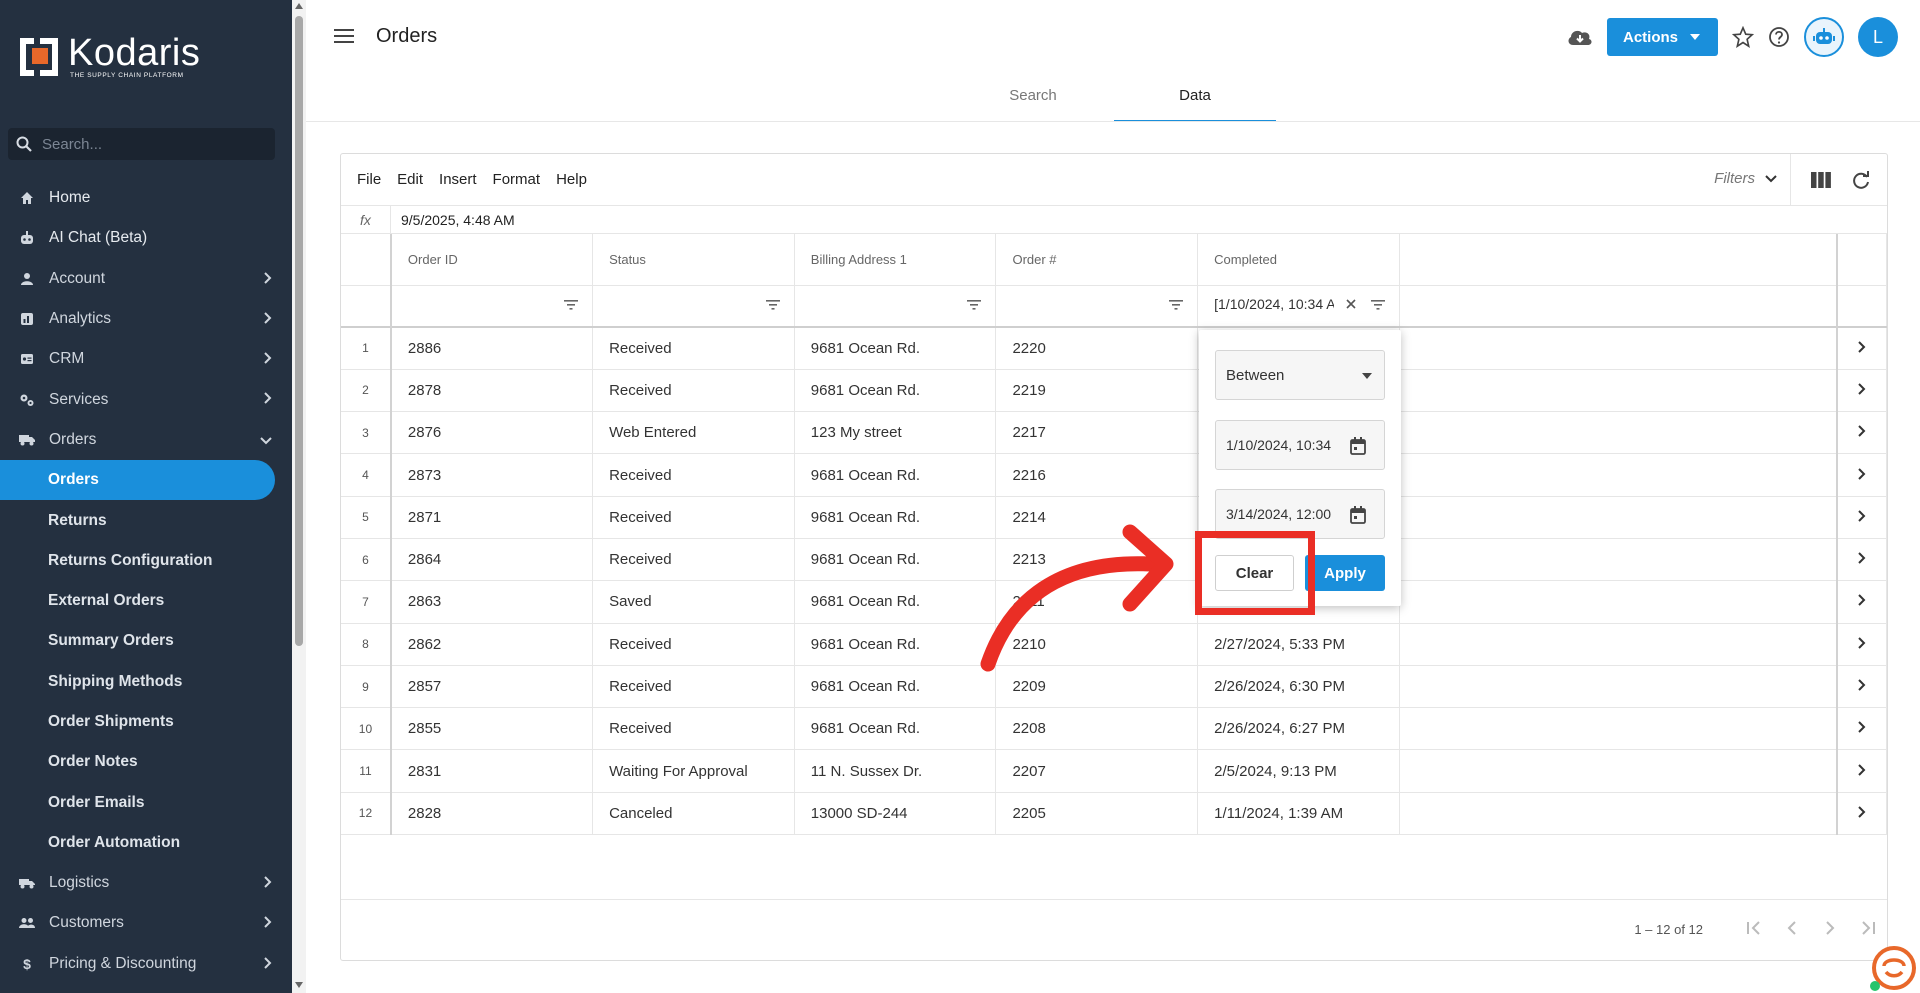  Describe the element at coordinates (1195, 99) in the screenshot. I see `tab-data: Data` at that location.